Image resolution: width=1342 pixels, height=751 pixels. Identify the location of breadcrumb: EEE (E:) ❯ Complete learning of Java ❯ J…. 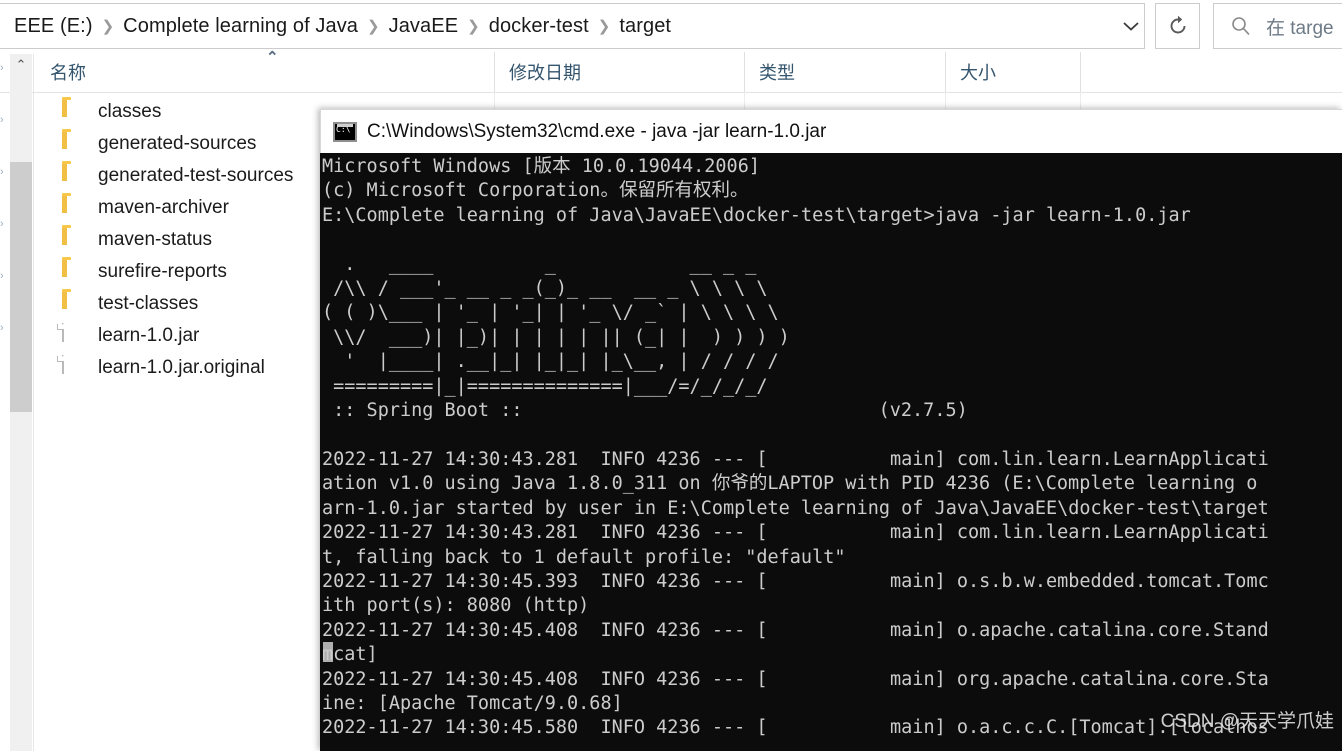
(572, 26).